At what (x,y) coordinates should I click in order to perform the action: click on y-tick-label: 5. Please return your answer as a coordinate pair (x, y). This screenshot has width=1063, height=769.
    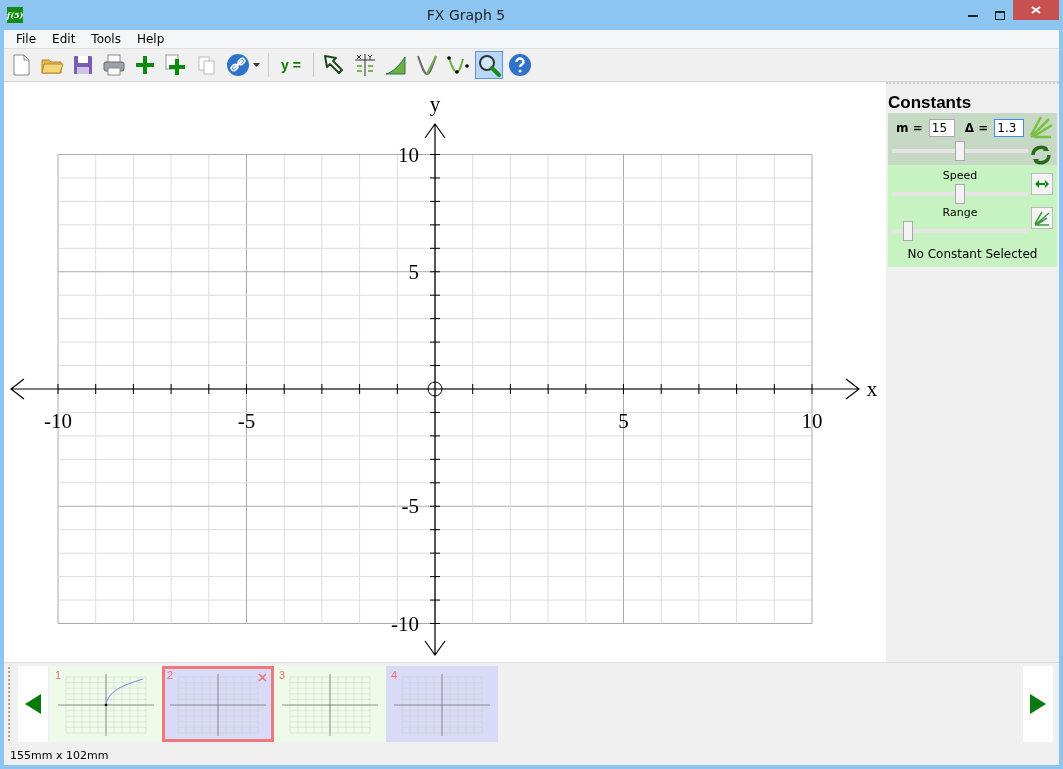
    Looking at the image, I should click on (413, 271).